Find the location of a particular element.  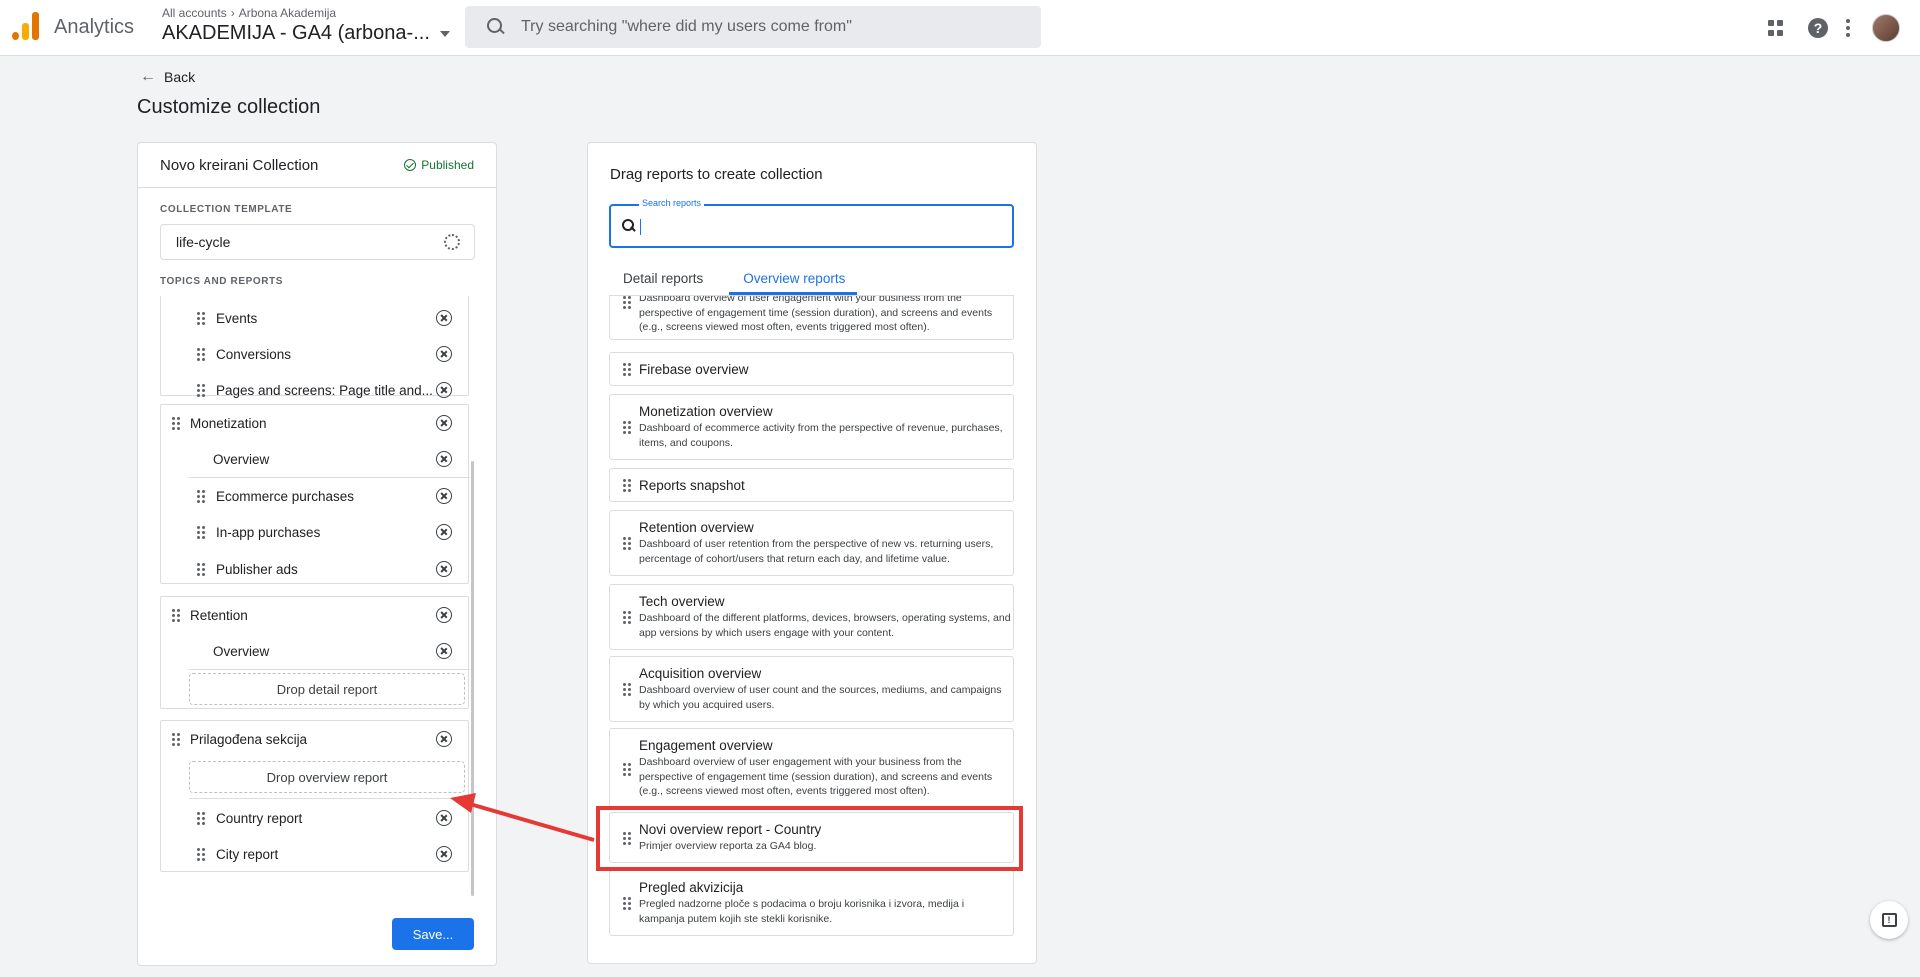

report-label: Country report is located at coordinates (259, 818).